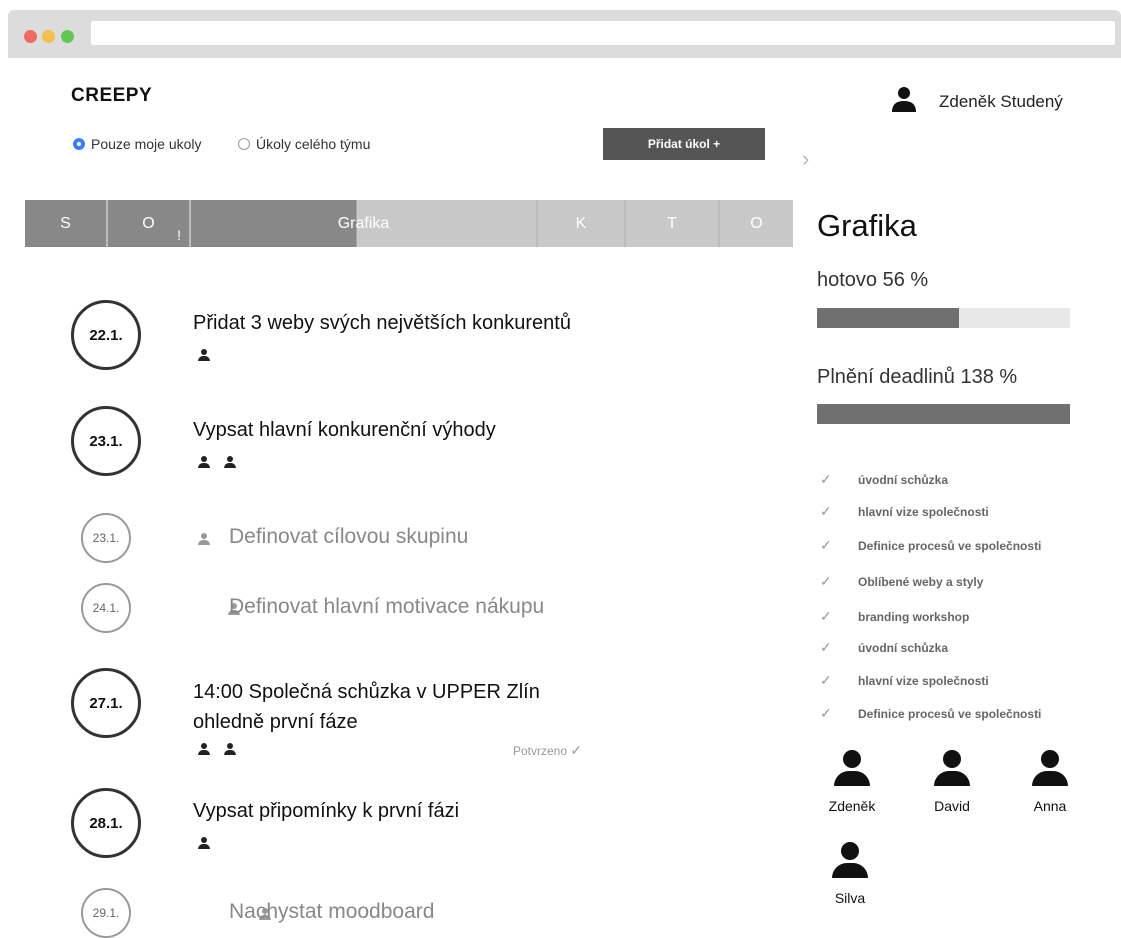 Image resolution: width=1121 pixels, height=938 pixels. I want to click on confirmed-status: Potvrzeno ✓, so click(547, 750).